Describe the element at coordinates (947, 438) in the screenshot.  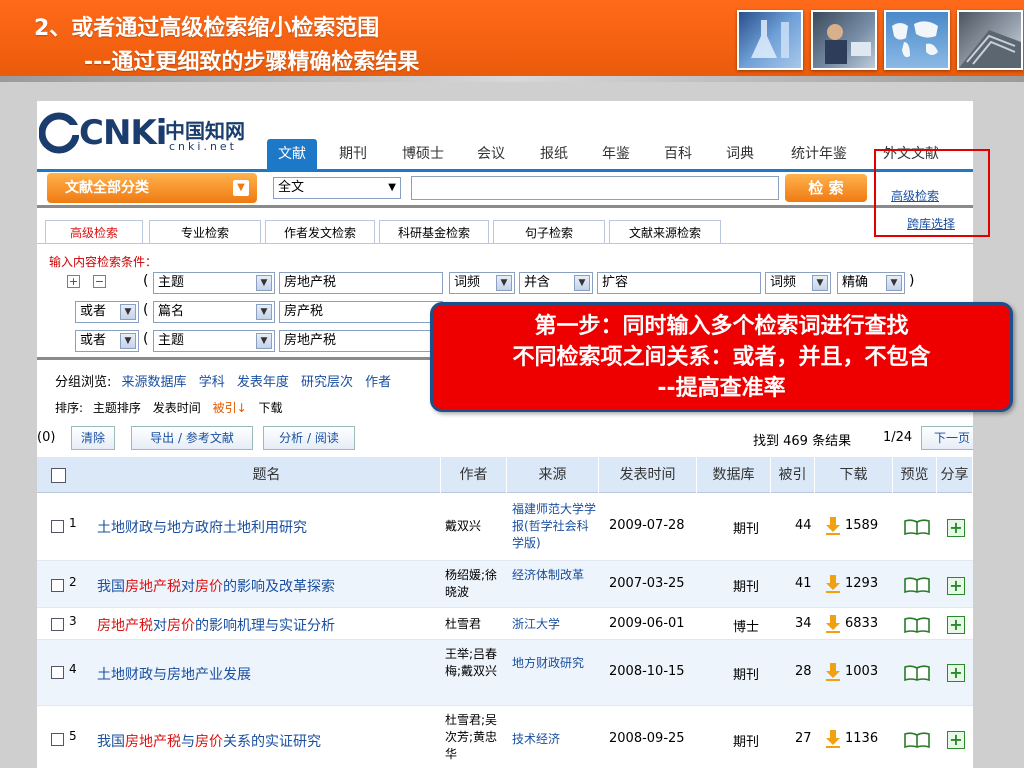
I see `next-page-button: 下一页` at that location.